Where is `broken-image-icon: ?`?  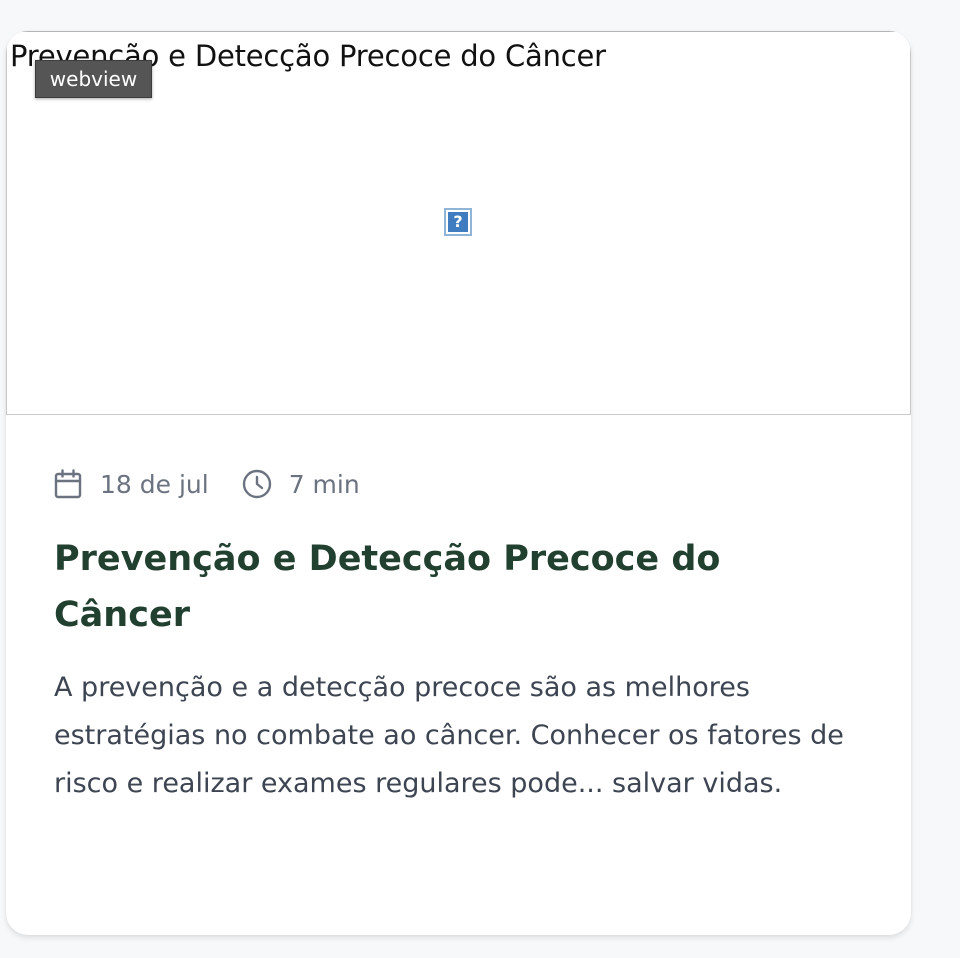
broken-image-icon: ? is located at coordinates (458, 222).